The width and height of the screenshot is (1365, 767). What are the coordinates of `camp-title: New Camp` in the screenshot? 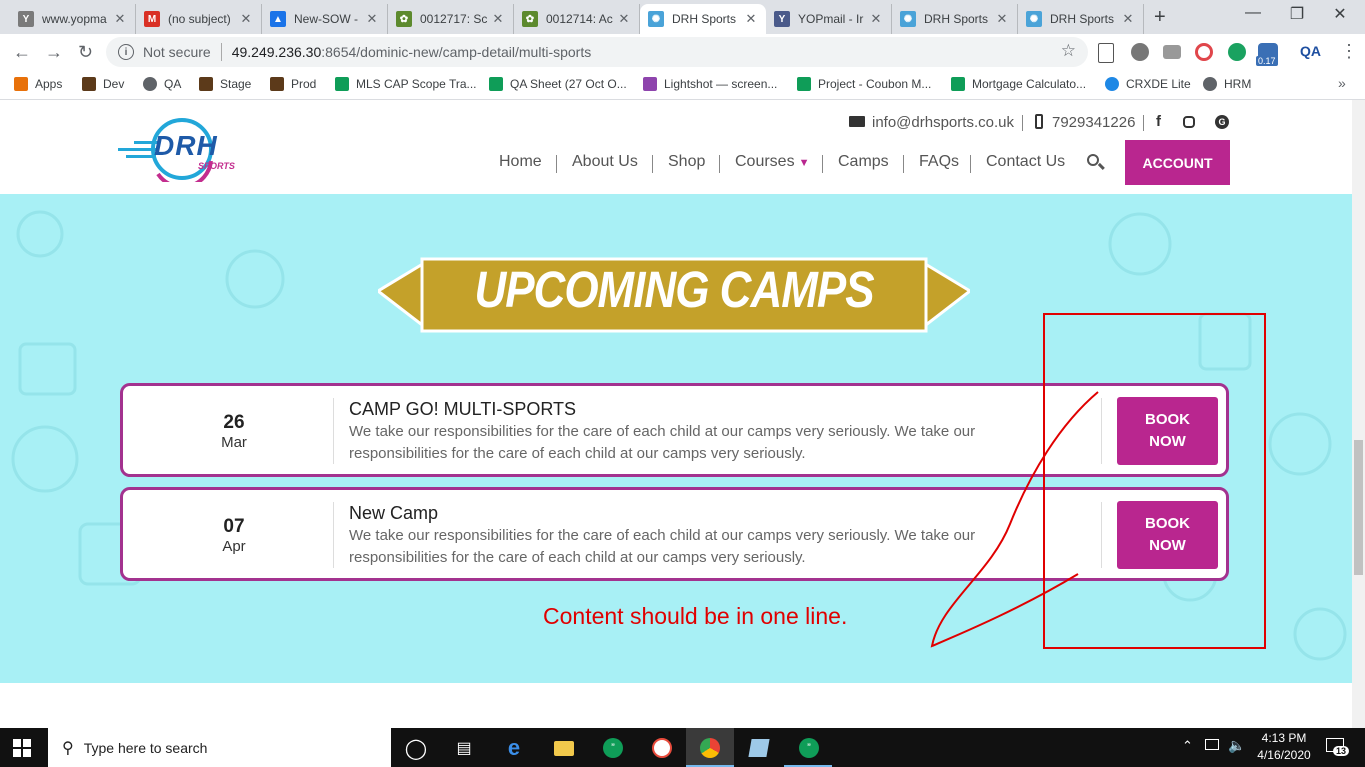 It's located at (393, 513).